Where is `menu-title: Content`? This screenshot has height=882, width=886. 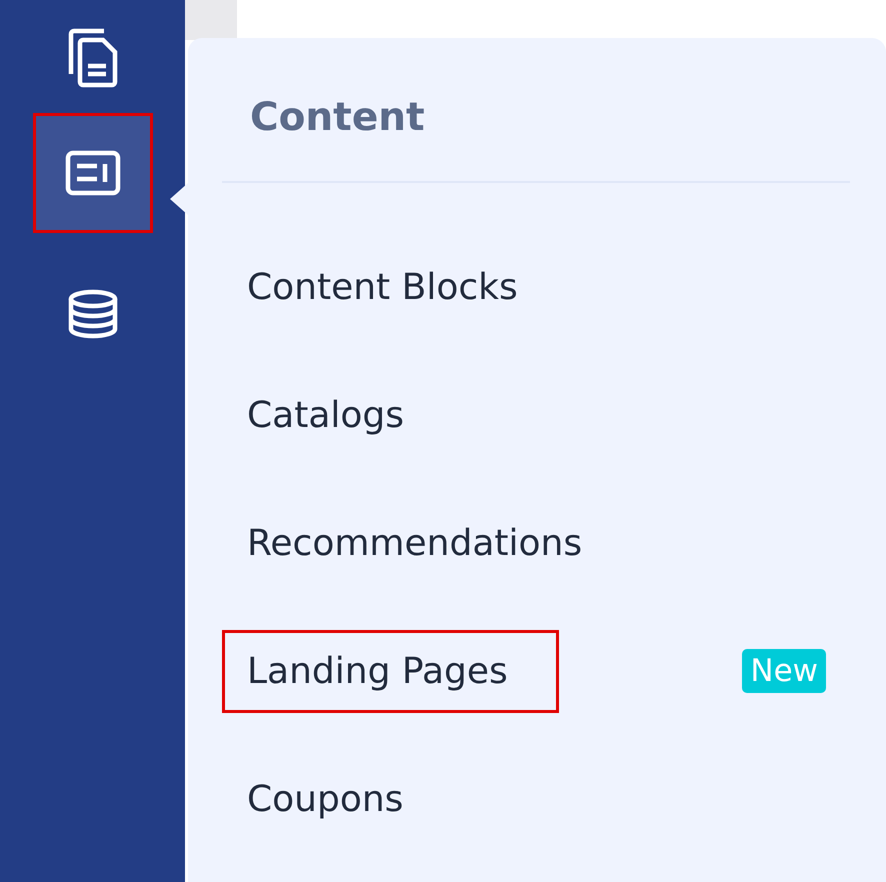
menu-title: Content is located at coordinates (338, 117).